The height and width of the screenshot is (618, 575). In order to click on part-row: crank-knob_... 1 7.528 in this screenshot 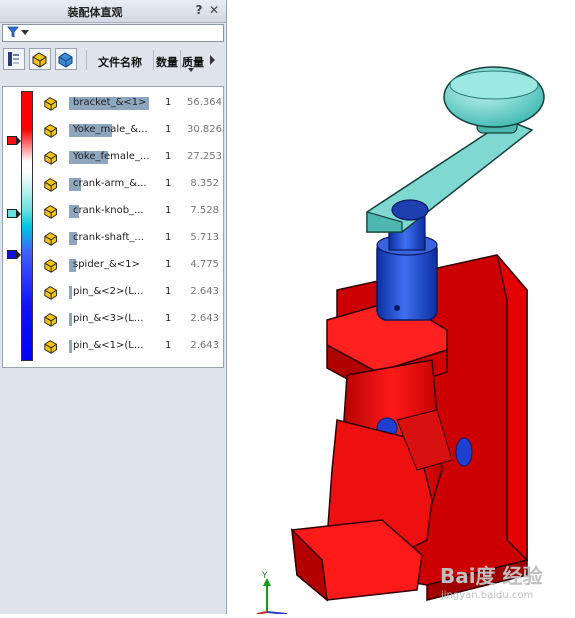, I will do `click(131, 210)`.